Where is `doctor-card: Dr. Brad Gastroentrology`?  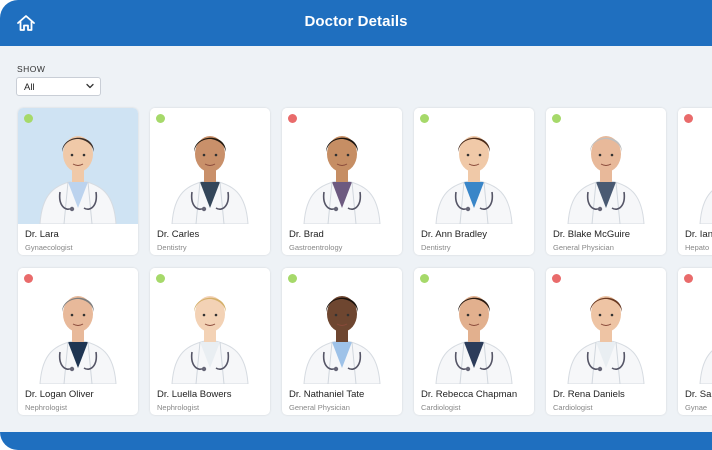
doctor-card: Dr. Brad Gastroentrology is located at coordinates (342, 181).